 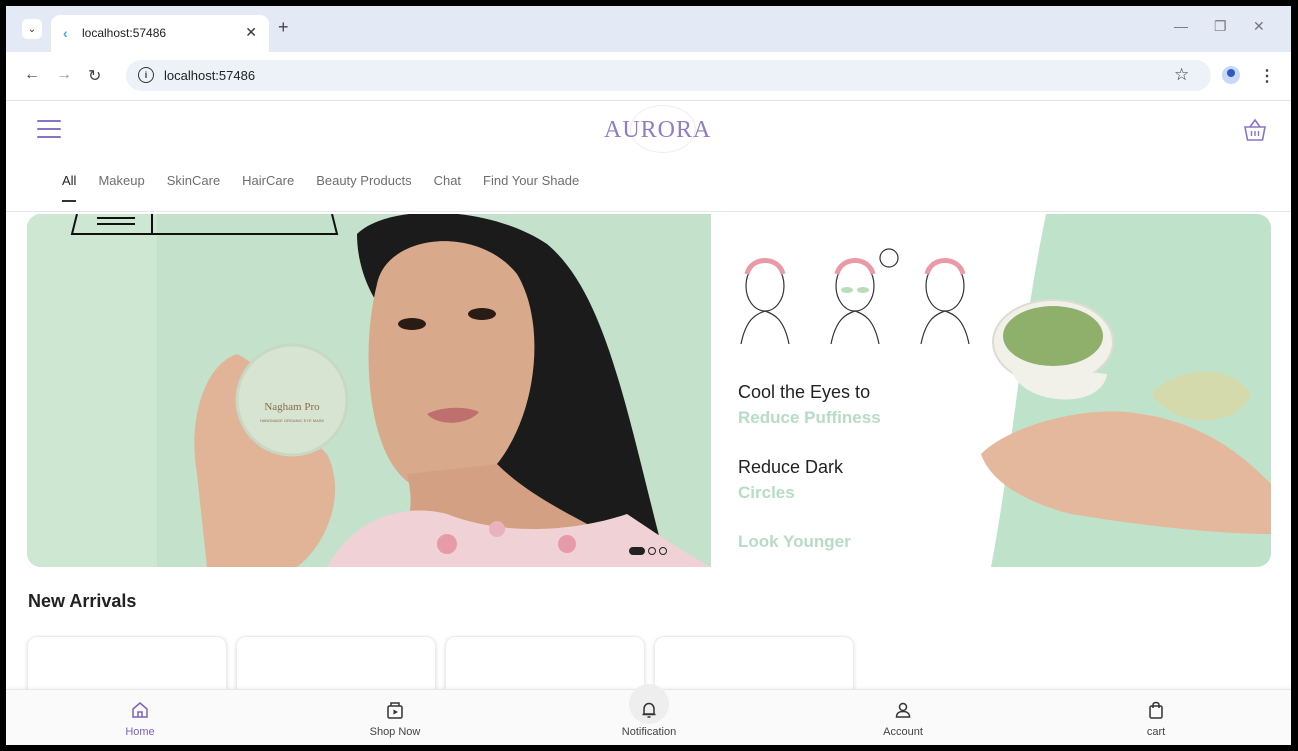 I want to click on banner-line-1: Cool the Eyes to, so click(x=804, y=392).